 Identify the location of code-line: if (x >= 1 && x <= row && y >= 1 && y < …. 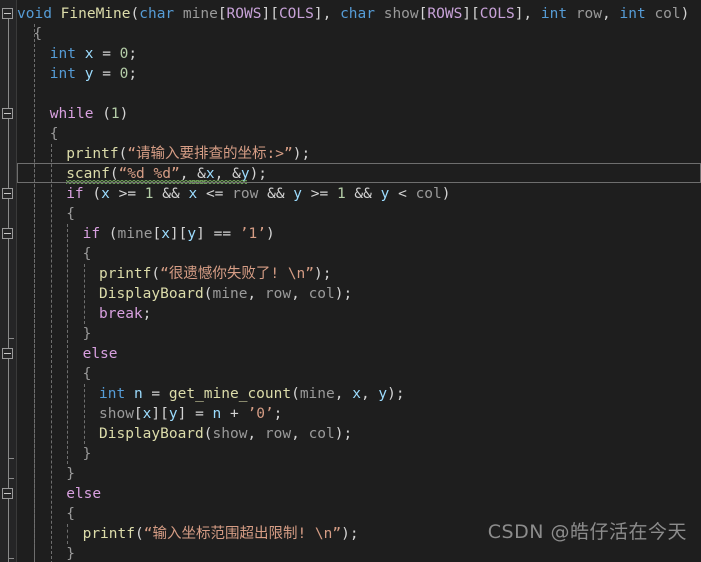
(258, 194).